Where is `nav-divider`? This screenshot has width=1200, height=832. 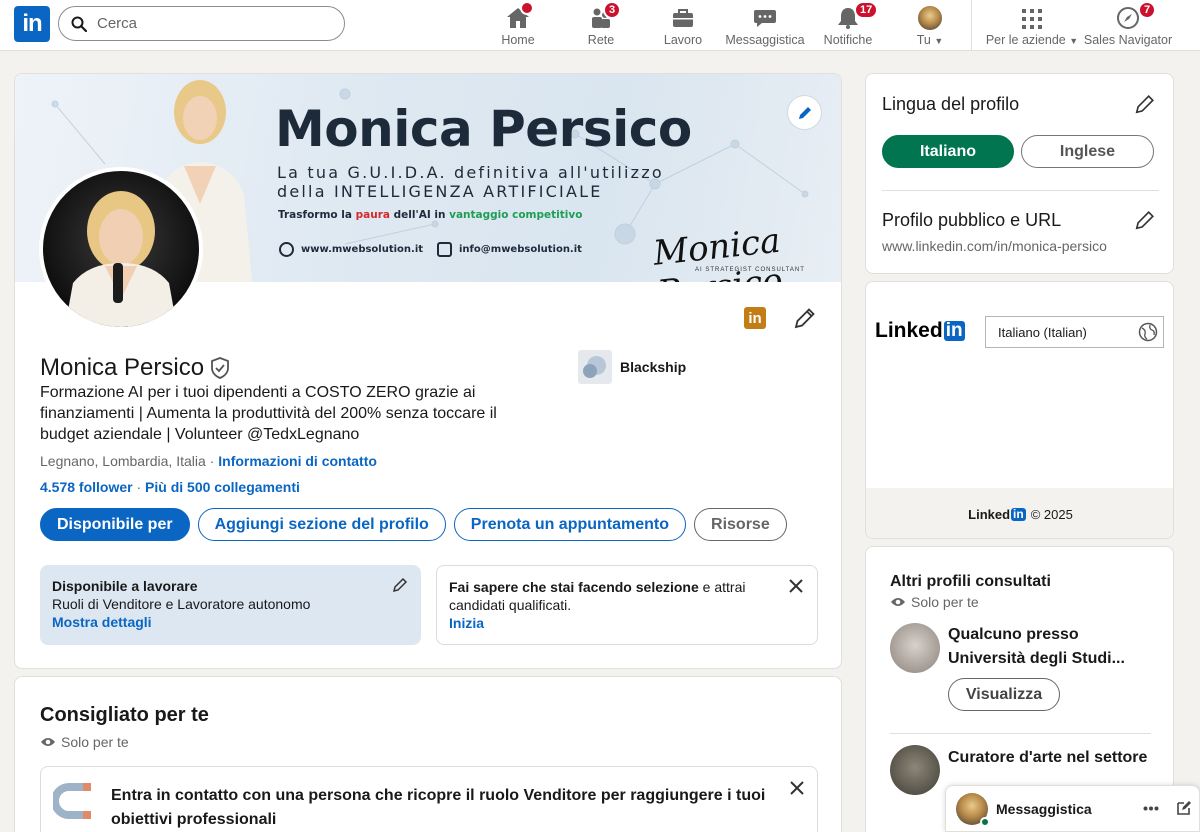 nav-divider is located at coordinates (971, 25).